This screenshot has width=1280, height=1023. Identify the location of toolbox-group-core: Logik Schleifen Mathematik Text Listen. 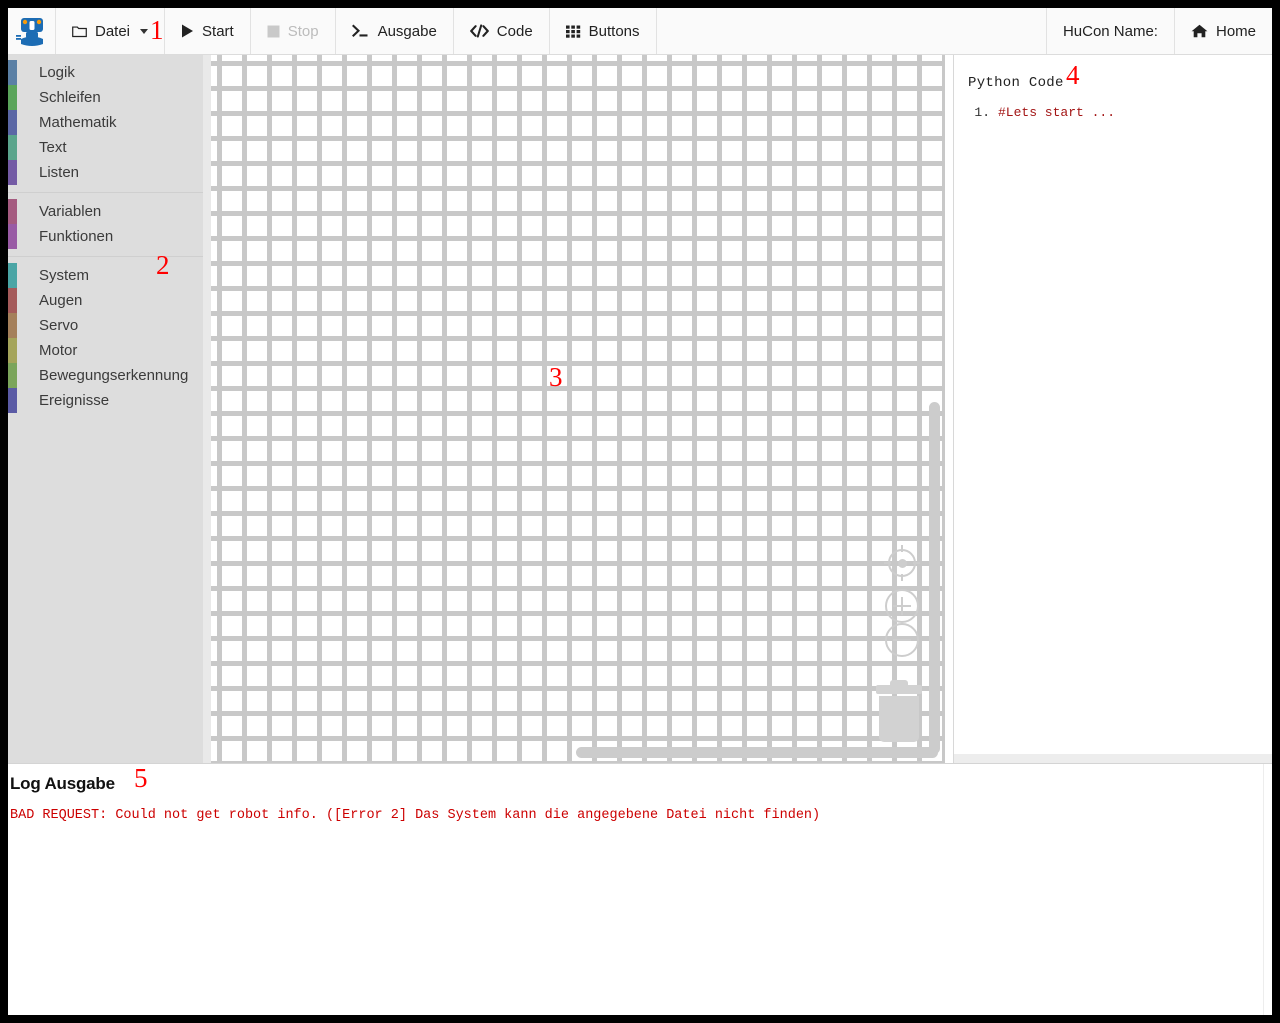
(105, 122).